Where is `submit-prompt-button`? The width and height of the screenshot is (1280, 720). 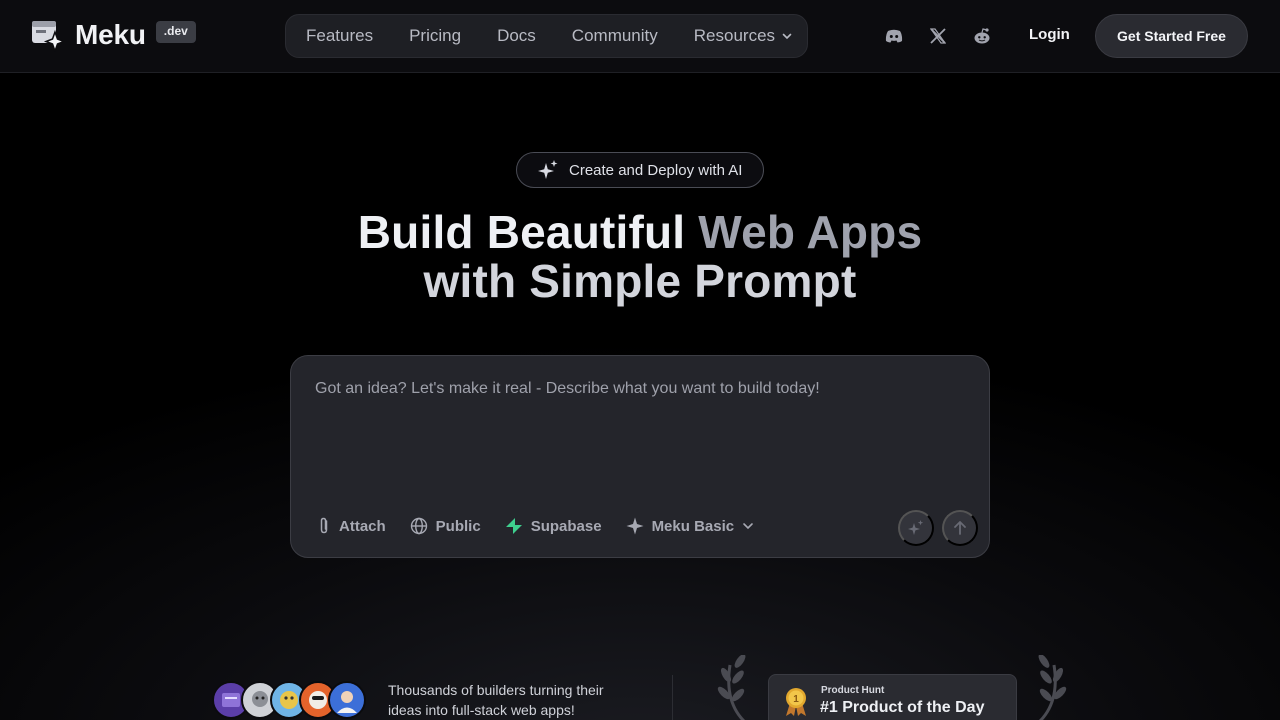 submit-prompt-button is located at coordinates (960, 528).